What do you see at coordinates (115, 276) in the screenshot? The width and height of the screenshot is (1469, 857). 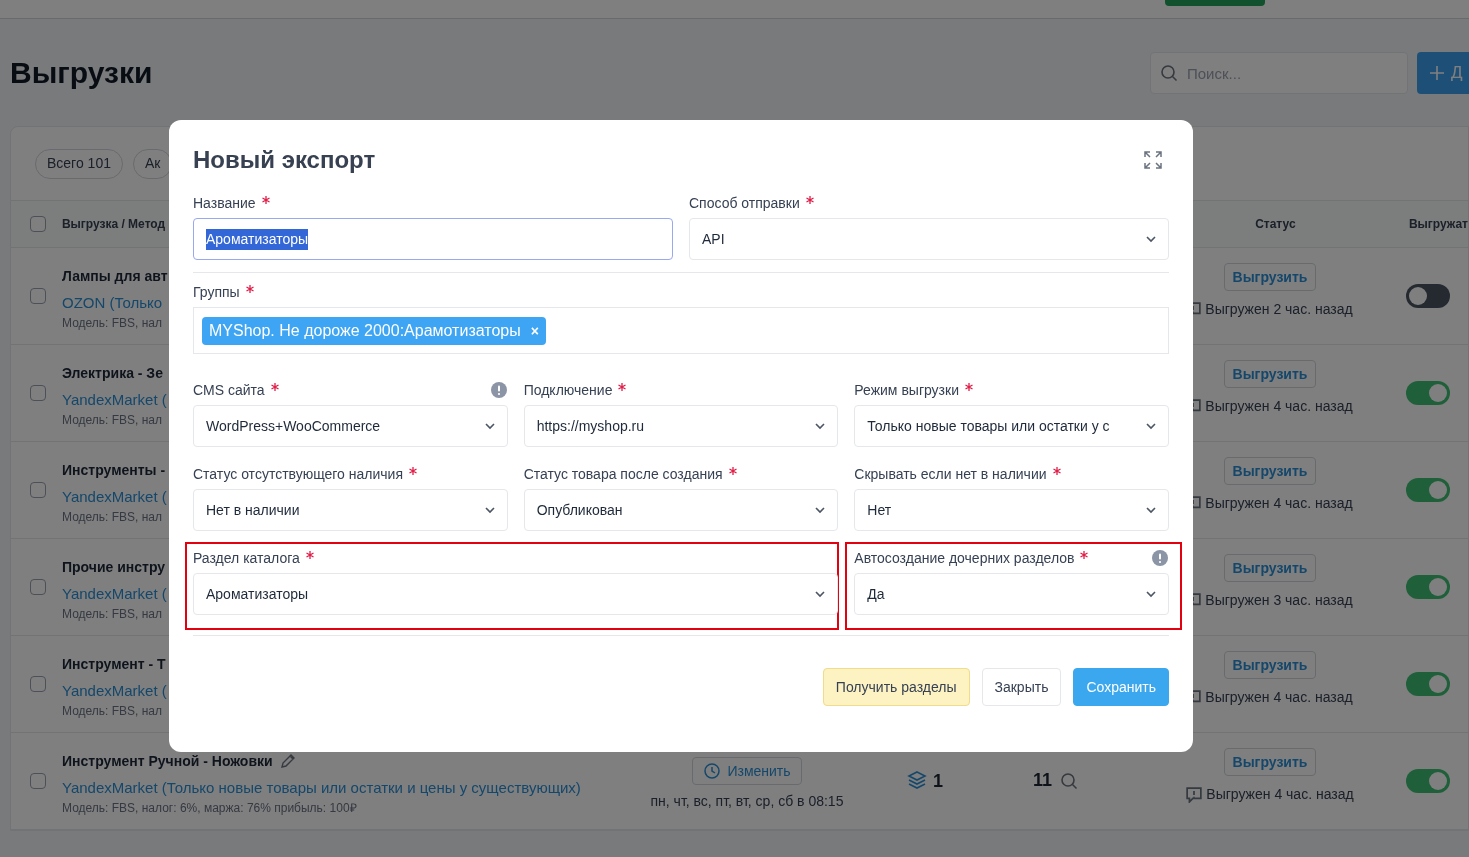 I see `row-title: Лампы для авт` at bounding box center [115, 276].